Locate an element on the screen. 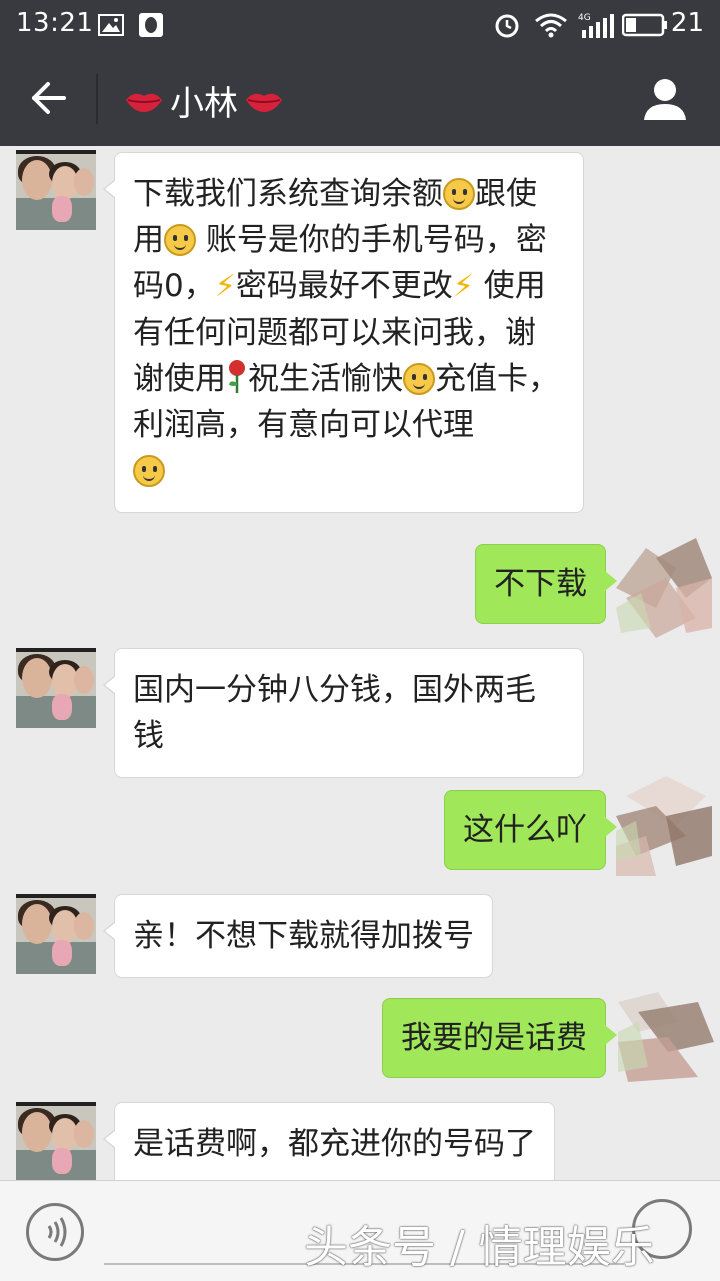 The width and height of the screenshot is (720, 1281). watermark: 头条号 / 情理娱乐 is located at coordinates (479, 1247).